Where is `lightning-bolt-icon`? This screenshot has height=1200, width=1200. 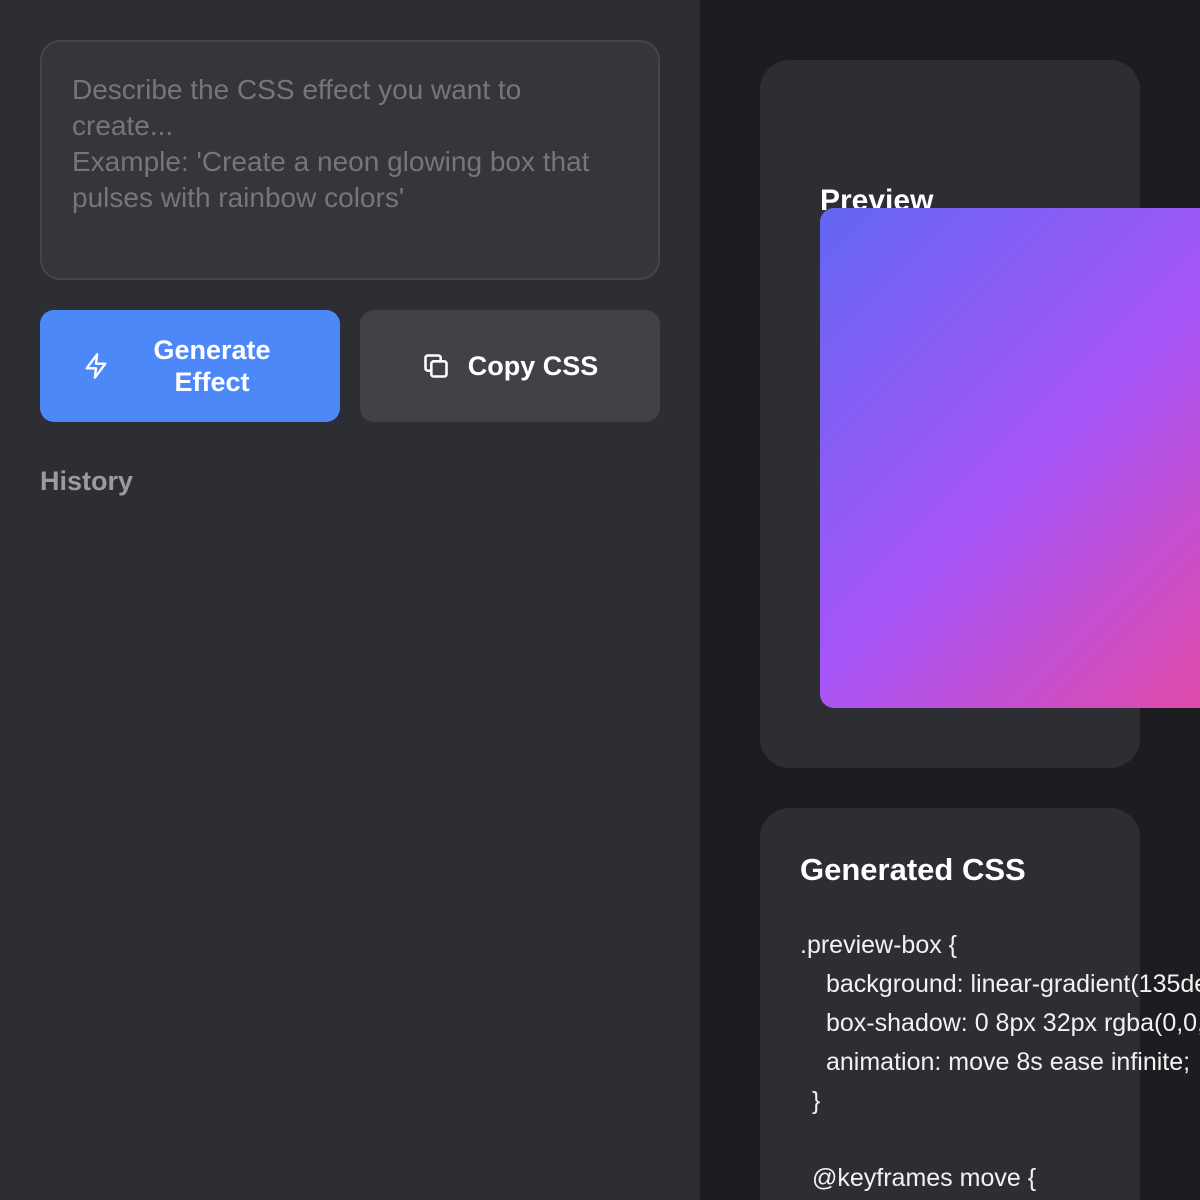
lightning-bolt-icon is located at coordinates (96, 366).